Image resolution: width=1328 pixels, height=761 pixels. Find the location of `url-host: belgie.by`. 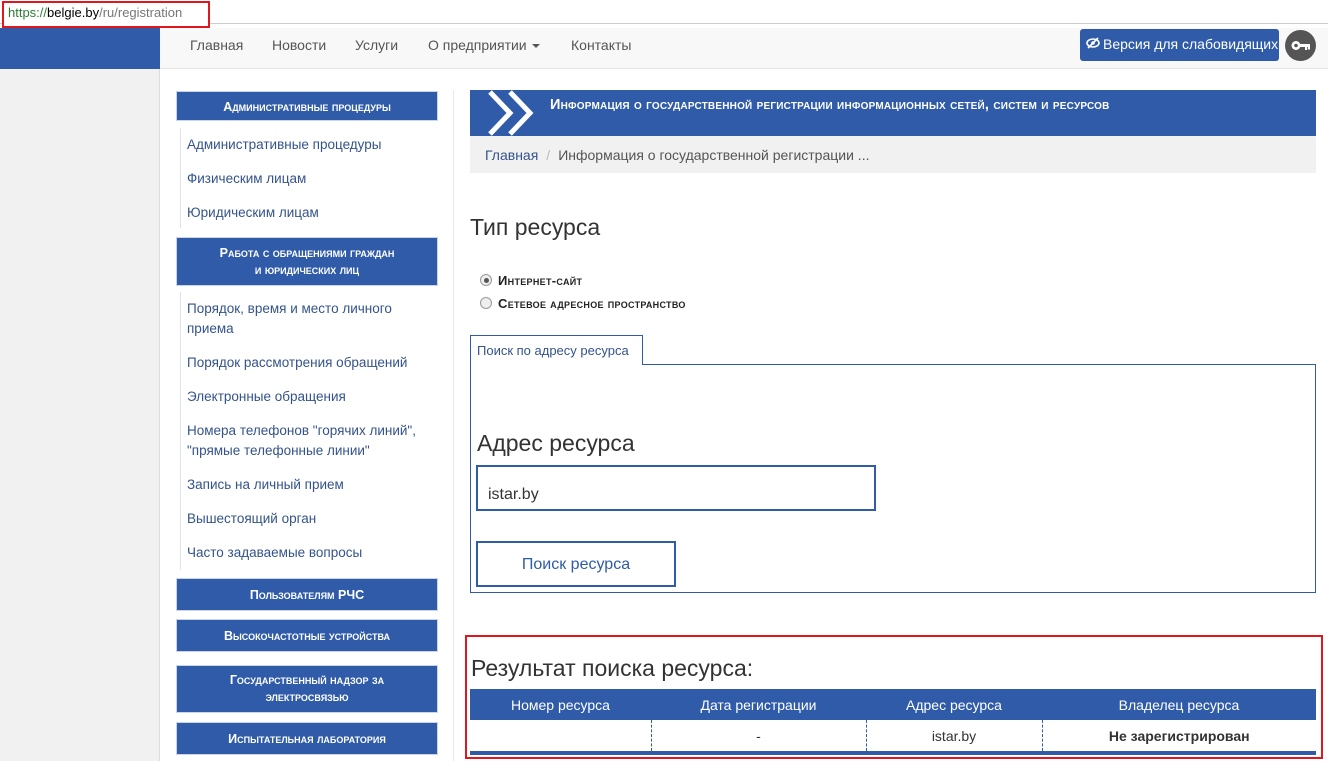

url-host: belgie.by is located at coordinates (73, 12).